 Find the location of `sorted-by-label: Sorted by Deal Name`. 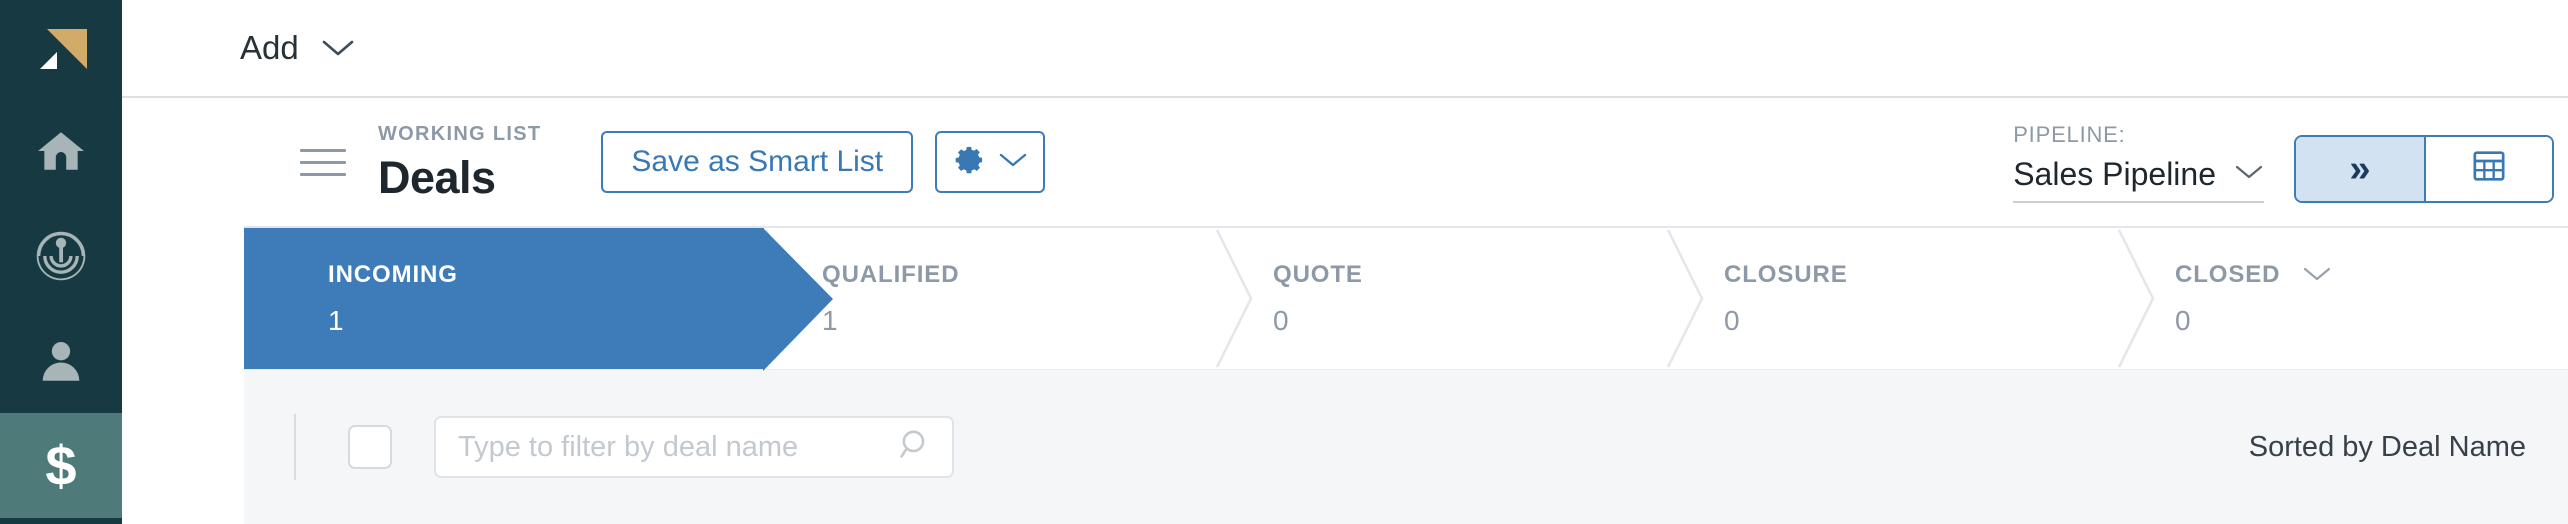

sorted-by-label: Sorted by Deal Name is located at coordinates (2387, 446).